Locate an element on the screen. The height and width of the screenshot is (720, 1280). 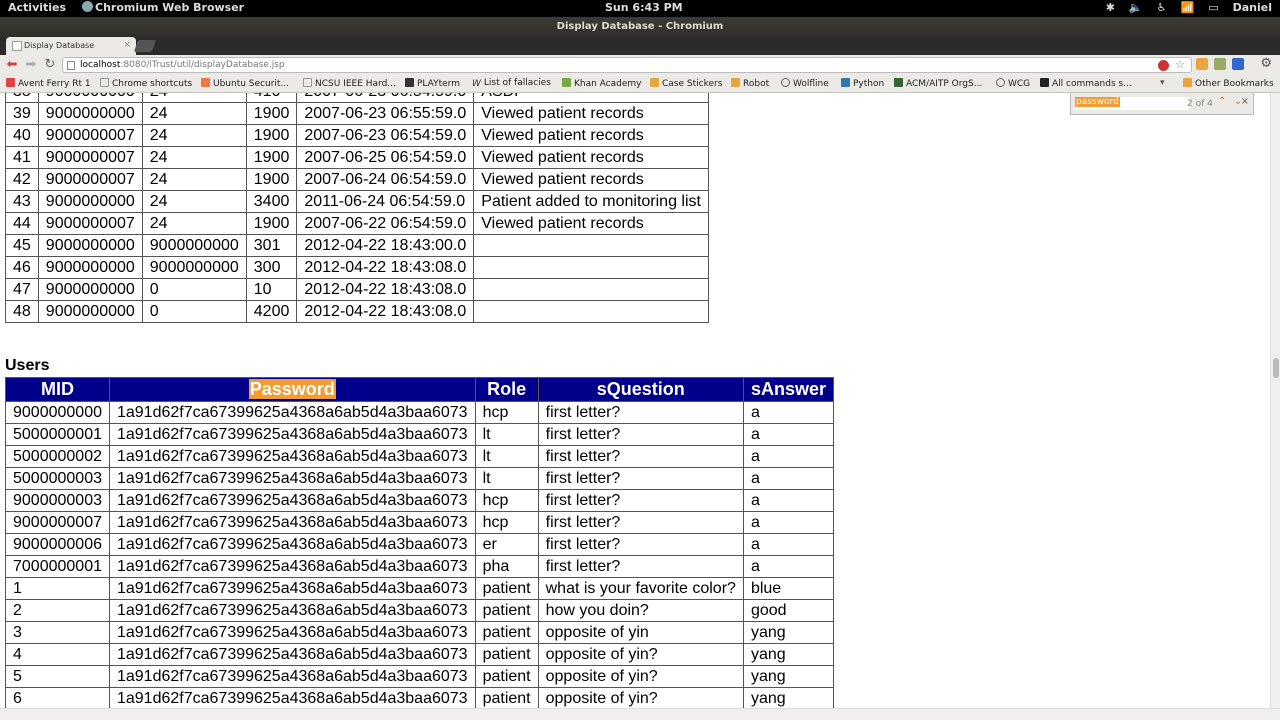
other-bookmarks: Other Bookmarks is located at coordinates (1228, 83).